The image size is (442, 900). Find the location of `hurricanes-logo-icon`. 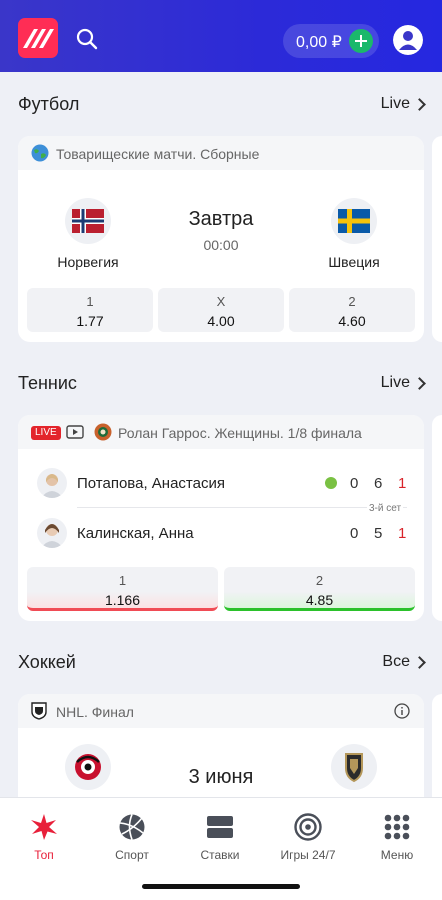

hurricanes-logo-icon is located at coordinates (88, 767).